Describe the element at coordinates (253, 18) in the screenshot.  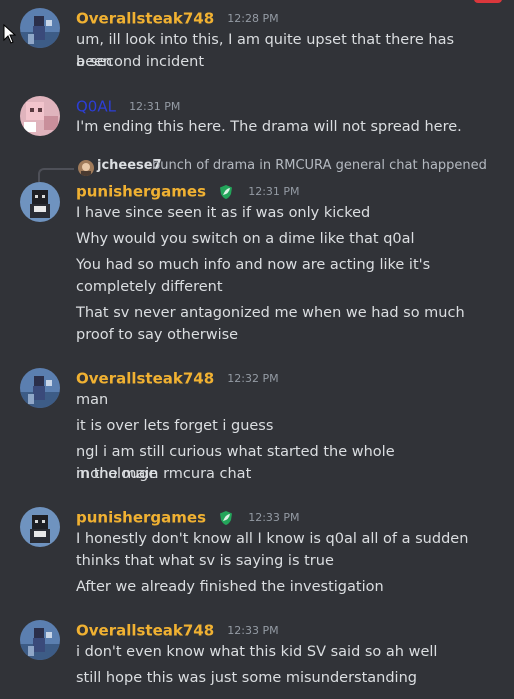
I see `timestamp: 12:28 PM` at that location.